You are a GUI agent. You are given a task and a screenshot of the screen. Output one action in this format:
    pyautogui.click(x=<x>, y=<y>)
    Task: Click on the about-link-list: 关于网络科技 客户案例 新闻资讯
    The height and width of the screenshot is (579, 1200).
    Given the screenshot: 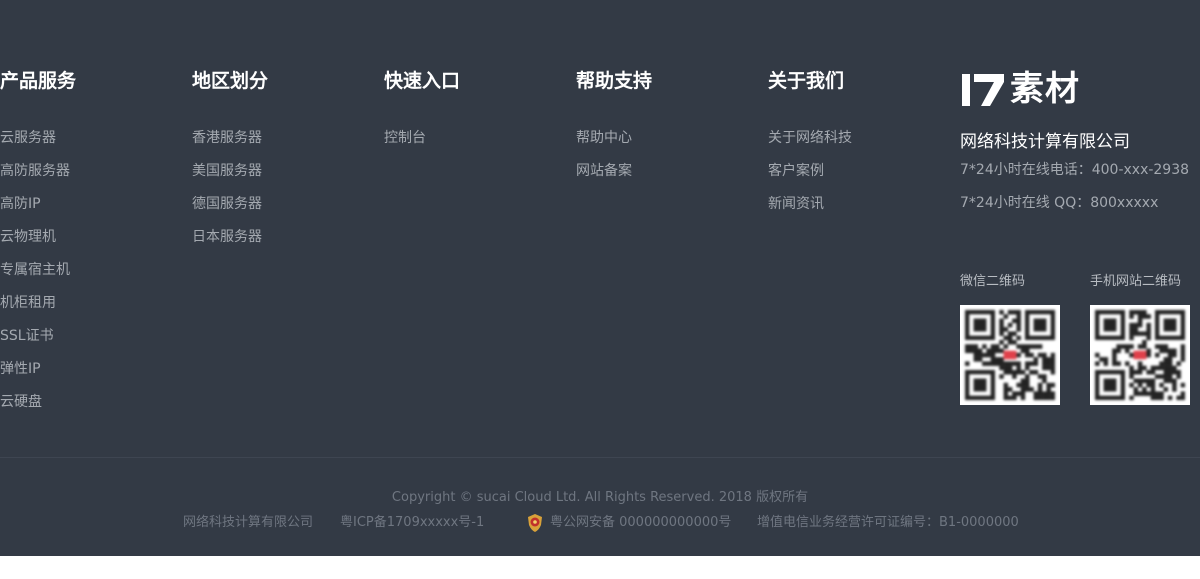 What is the action you would take?
    pyautogui.click(x=810, y=171)
    